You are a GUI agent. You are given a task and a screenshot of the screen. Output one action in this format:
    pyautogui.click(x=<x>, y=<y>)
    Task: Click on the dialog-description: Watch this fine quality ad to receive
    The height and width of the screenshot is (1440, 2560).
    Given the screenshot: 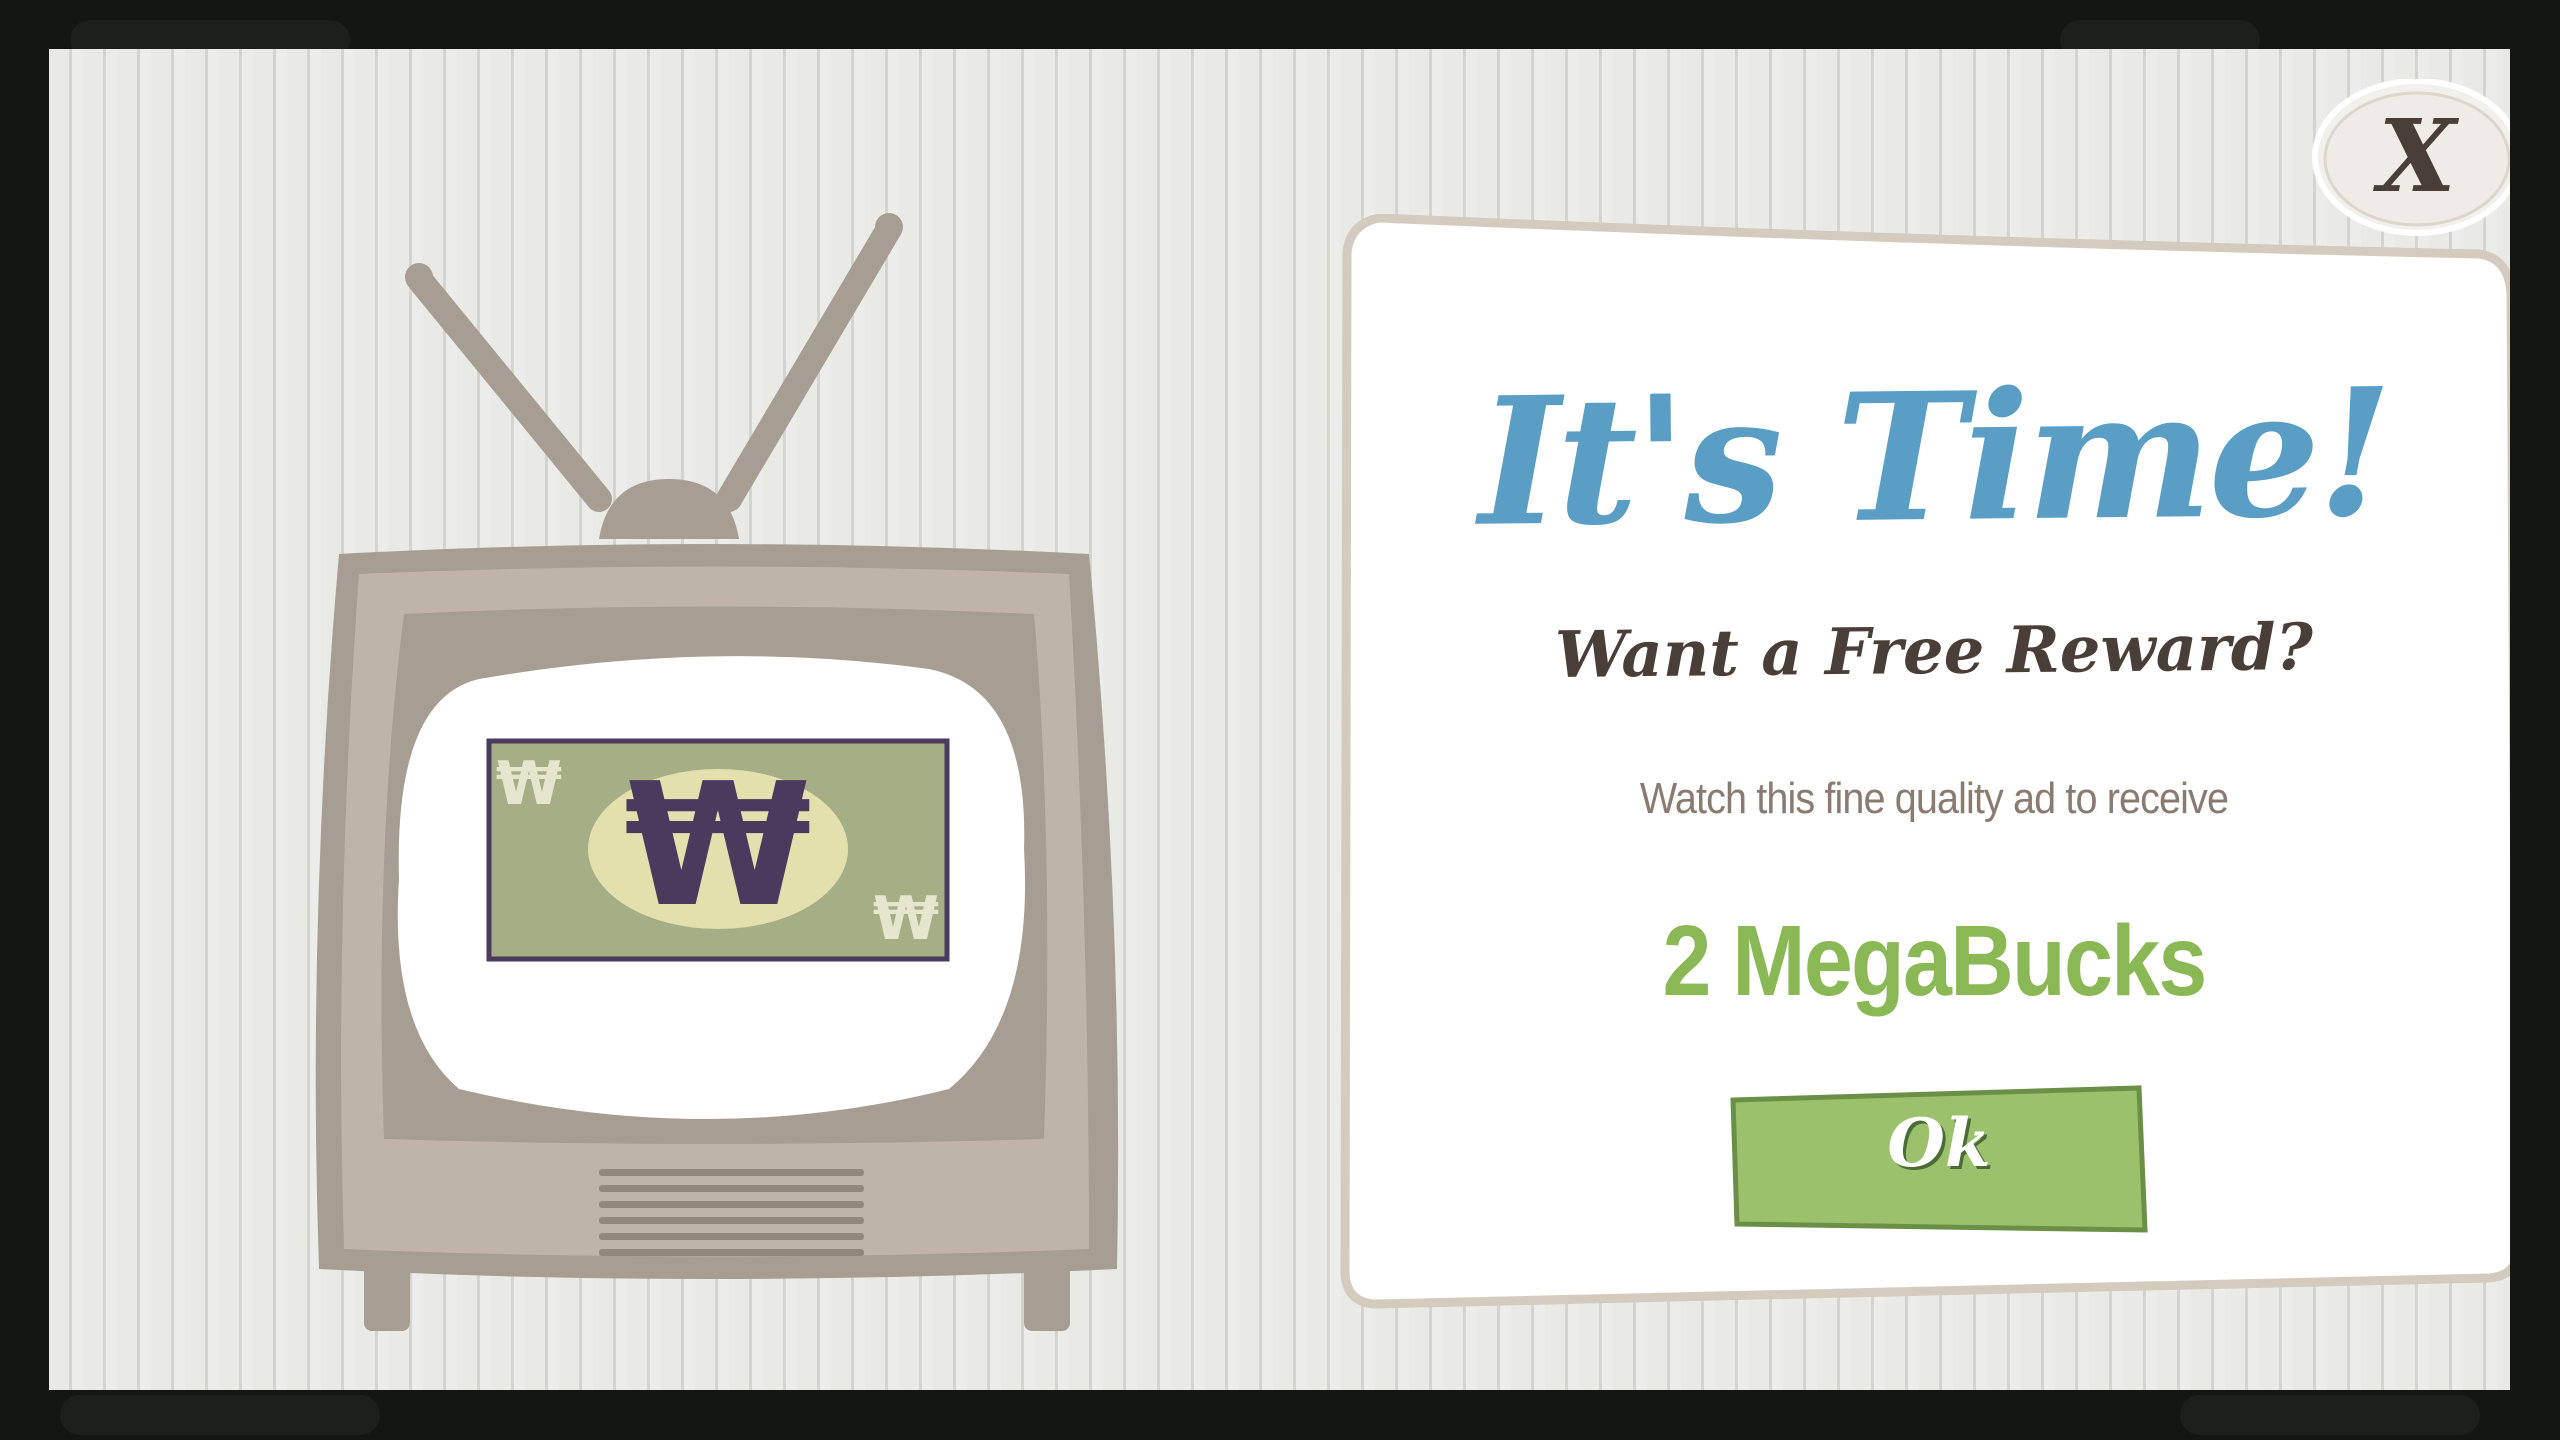 What is the action you would take?
    pyautogui.click(x=1934, y=798)
    